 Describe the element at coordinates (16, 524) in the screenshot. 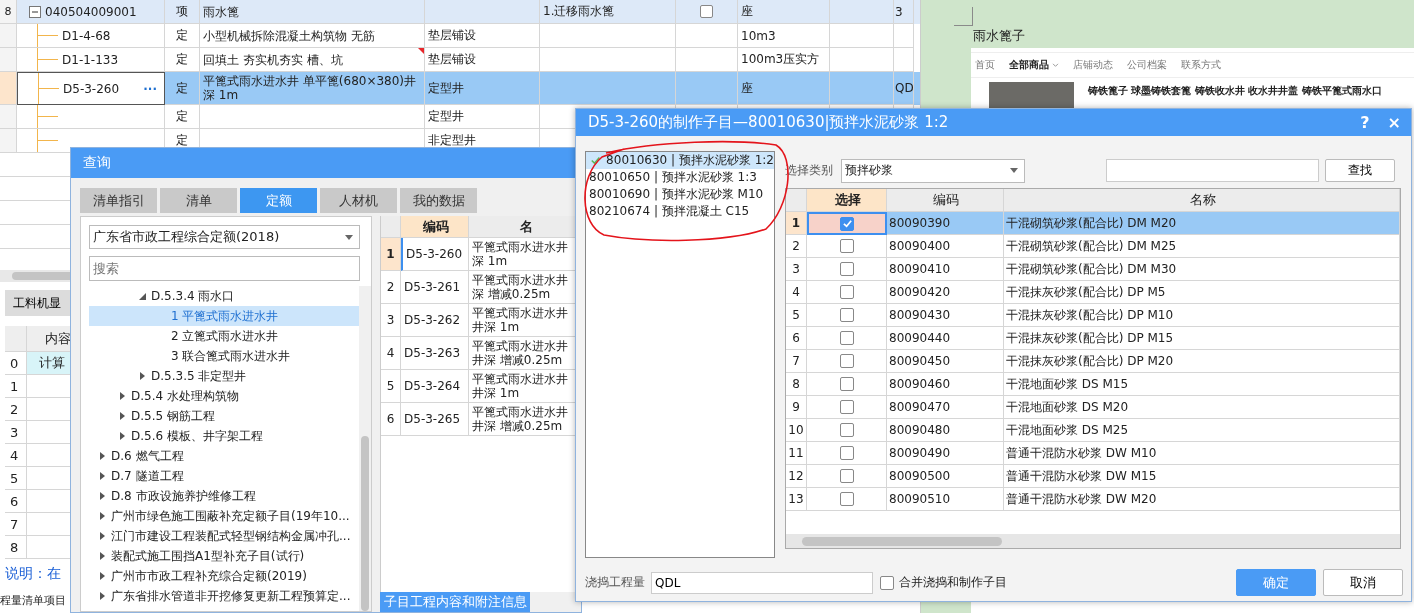

I see `row-number: 7` at that location.